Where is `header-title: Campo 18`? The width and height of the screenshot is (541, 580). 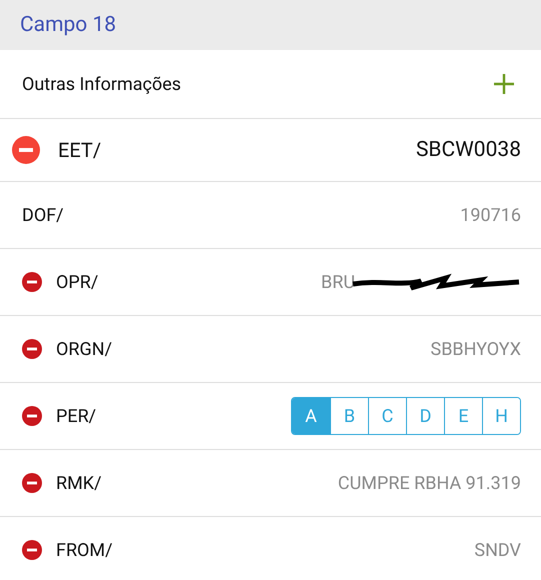
header-title: Campo 18 is located at coordinates (68, 25).